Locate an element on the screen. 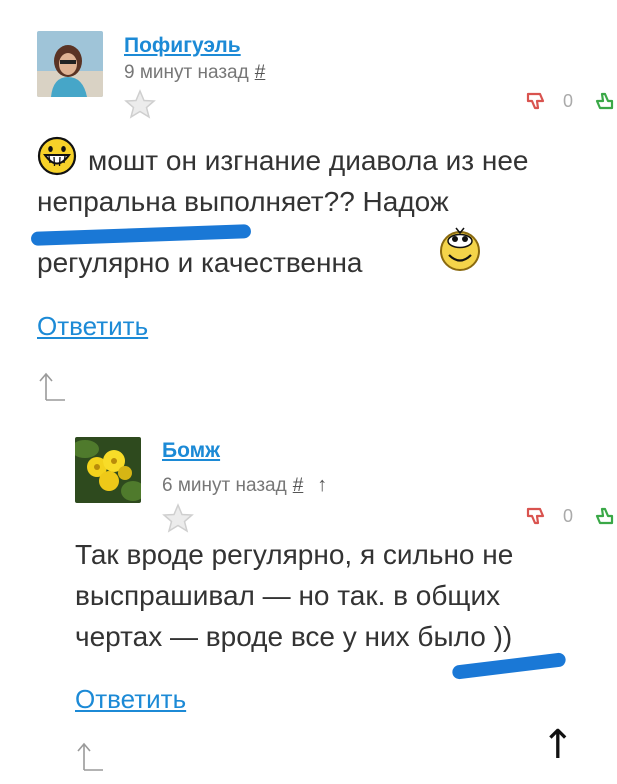  comment-meta: 6 минут назад # ↑ is located at coordinates (244, 485).